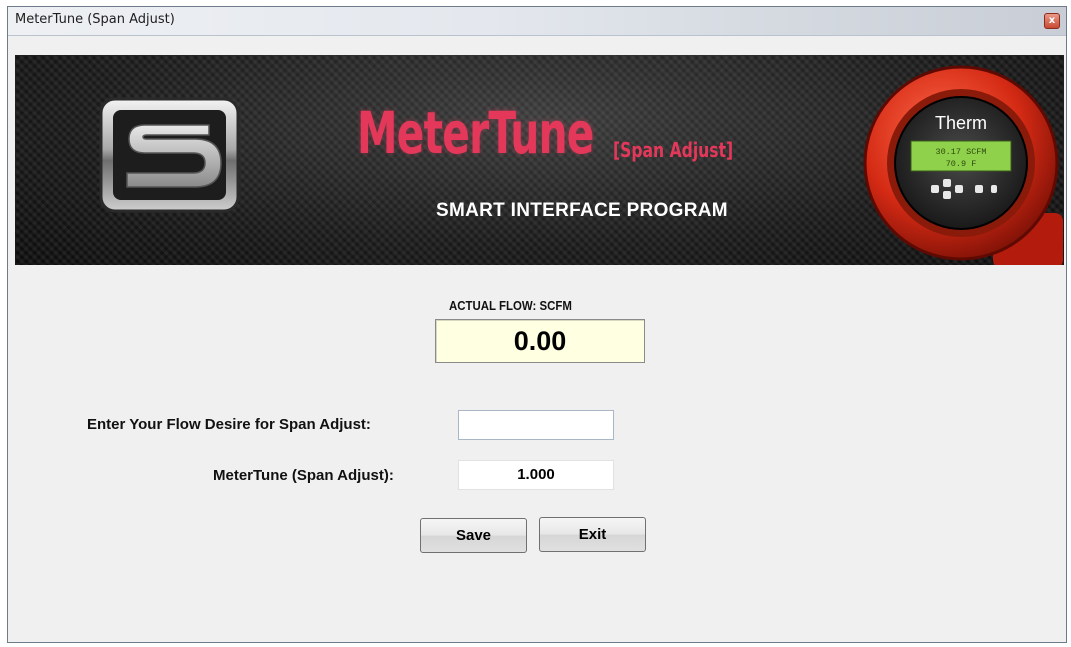 The width and height of the screenshot is (1071, 647). Describe the element at coordinates (536, 425) in the screenshot. I see `desired-flow-input` at that location.